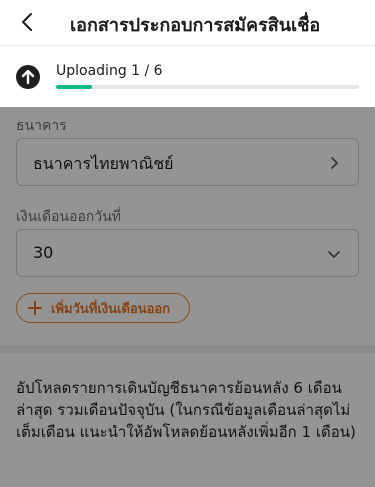 The height and width of the screenshot is (487, 375). What do you see at coordinates (68, 217) in the screenshot?
I see `salary-day-label: เงินเดือนออกวันที่` at bounding box center [68, 217].